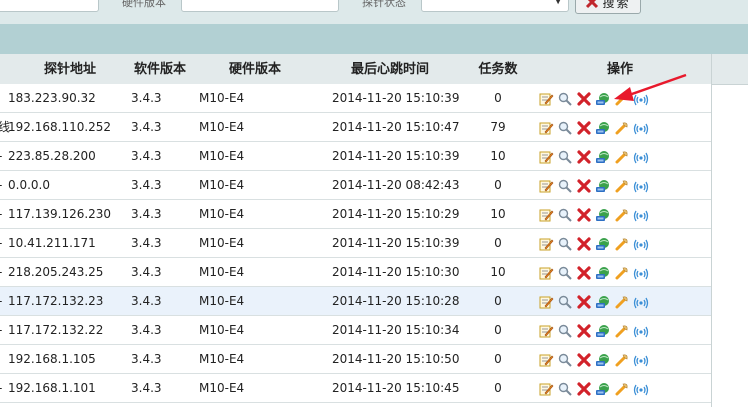 Image resolution: width=748 pixels, height=407 pixels. I want to click on heartbeat-time-cell: 2014-11-20 15:10:30, so click(396, 272).